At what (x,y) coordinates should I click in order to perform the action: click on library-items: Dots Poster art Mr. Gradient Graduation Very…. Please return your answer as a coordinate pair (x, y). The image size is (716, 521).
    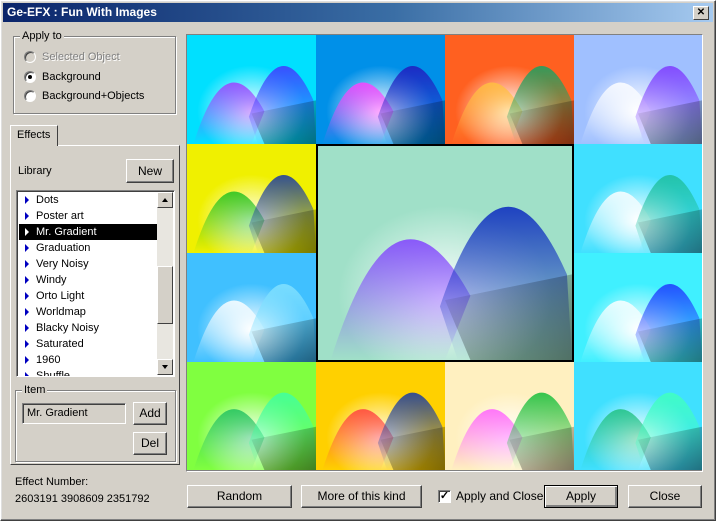
    Looking at the image, I should click on (89, 284).